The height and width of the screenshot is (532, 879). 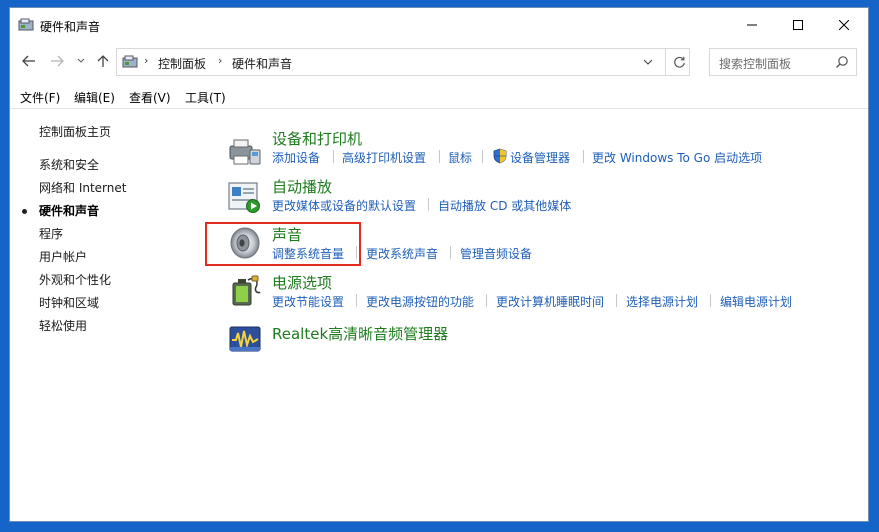 I want to click on minimize-button, so click(x=752, y=25).